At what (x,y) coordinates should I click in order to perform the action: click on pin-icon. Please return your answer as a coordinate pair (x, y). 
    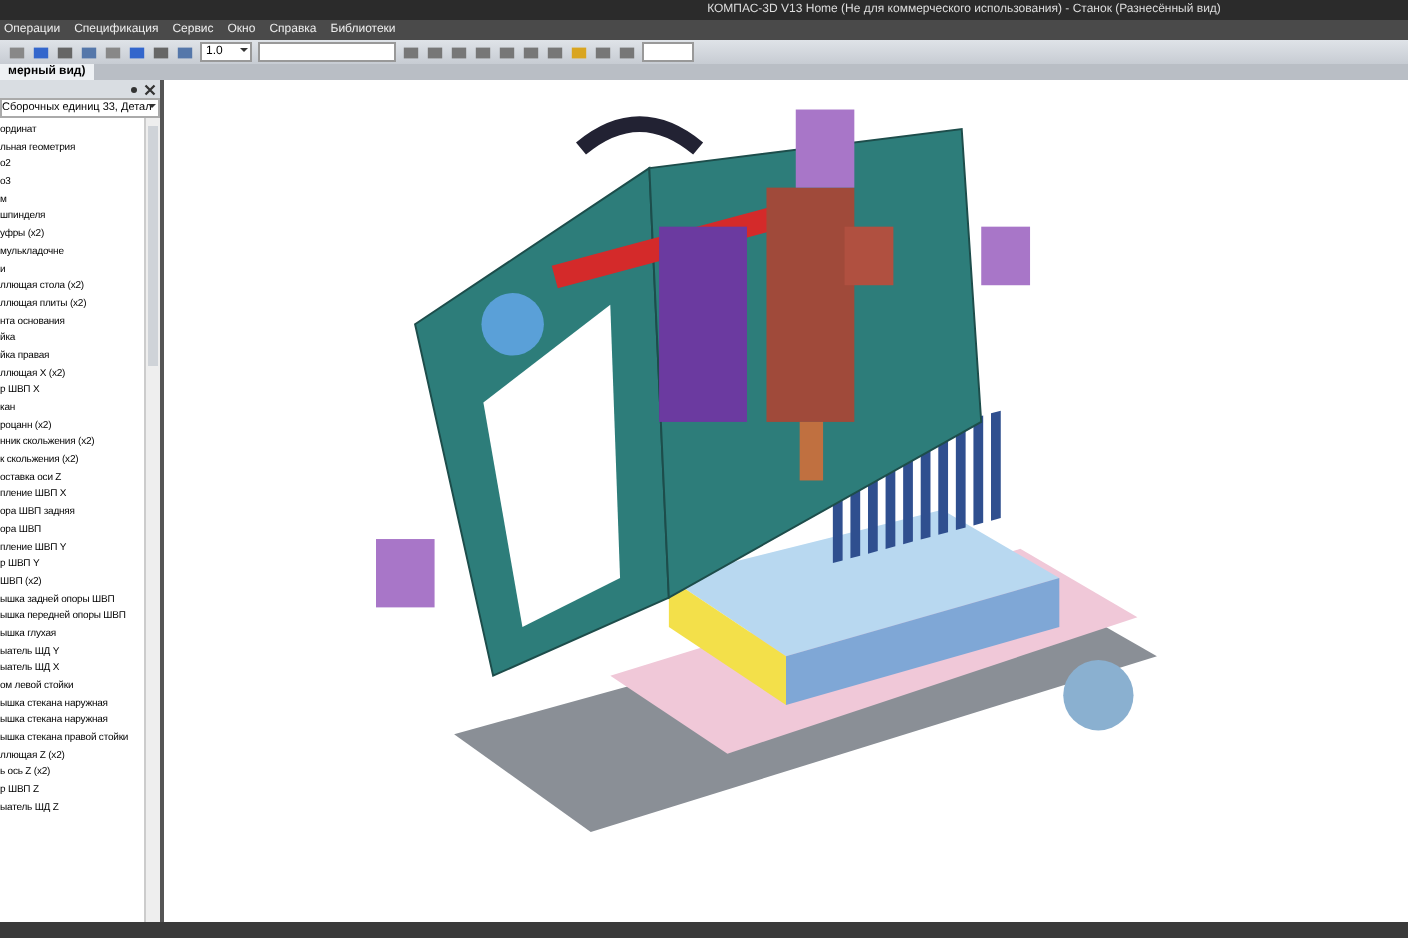
    Looking at the image, I should click on (134, 89).